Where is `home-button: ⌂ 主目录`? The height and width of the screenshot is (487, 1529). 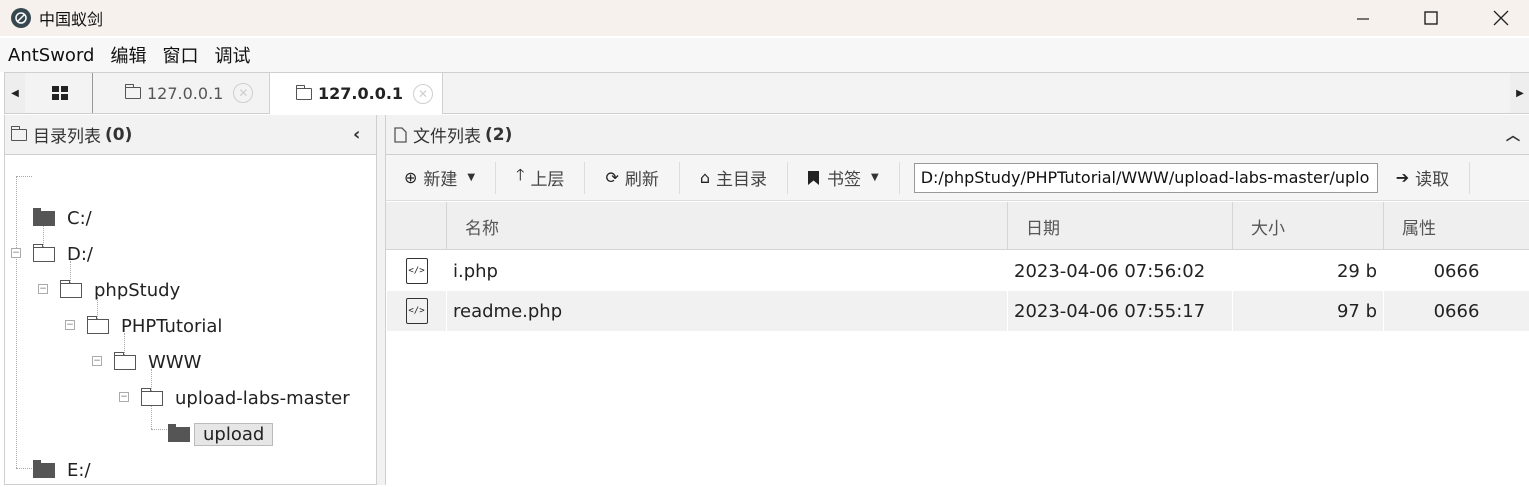 home-button: ⌂ 主目录 is located at coordinates (734, 177).